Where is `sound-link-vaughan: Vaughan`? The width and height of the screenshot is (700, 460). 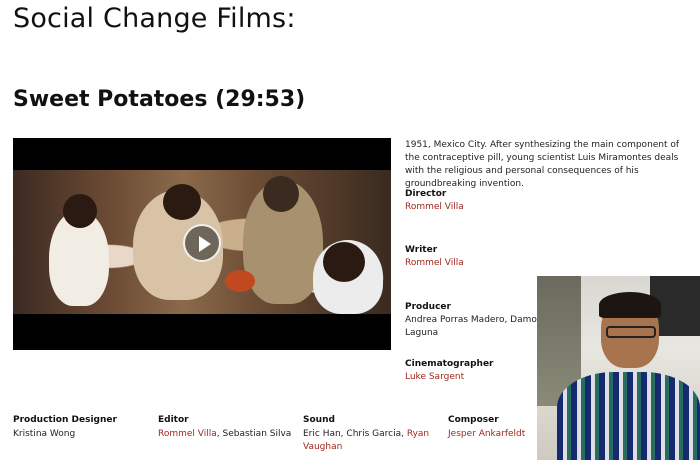 sound-link-vaughan: Vaughan is located at coordinates (322, 447).